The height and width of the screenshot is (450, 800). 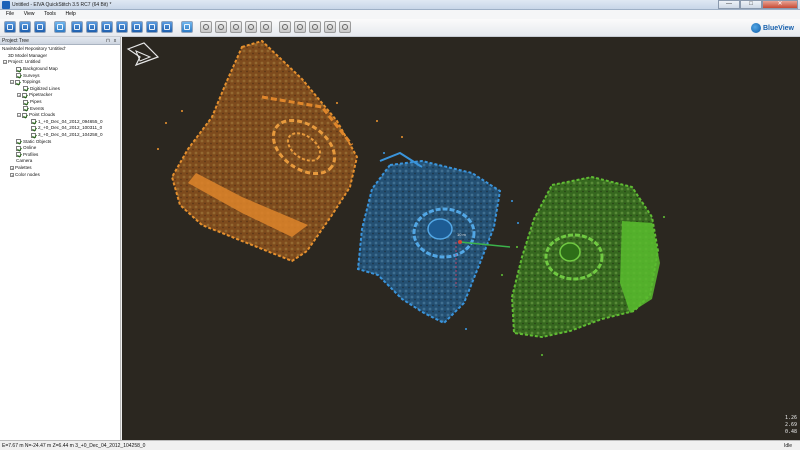 What do you see at coordinates (122, 27) in the screenshot?
I see `layers-button` at bounding box center [122, 27].